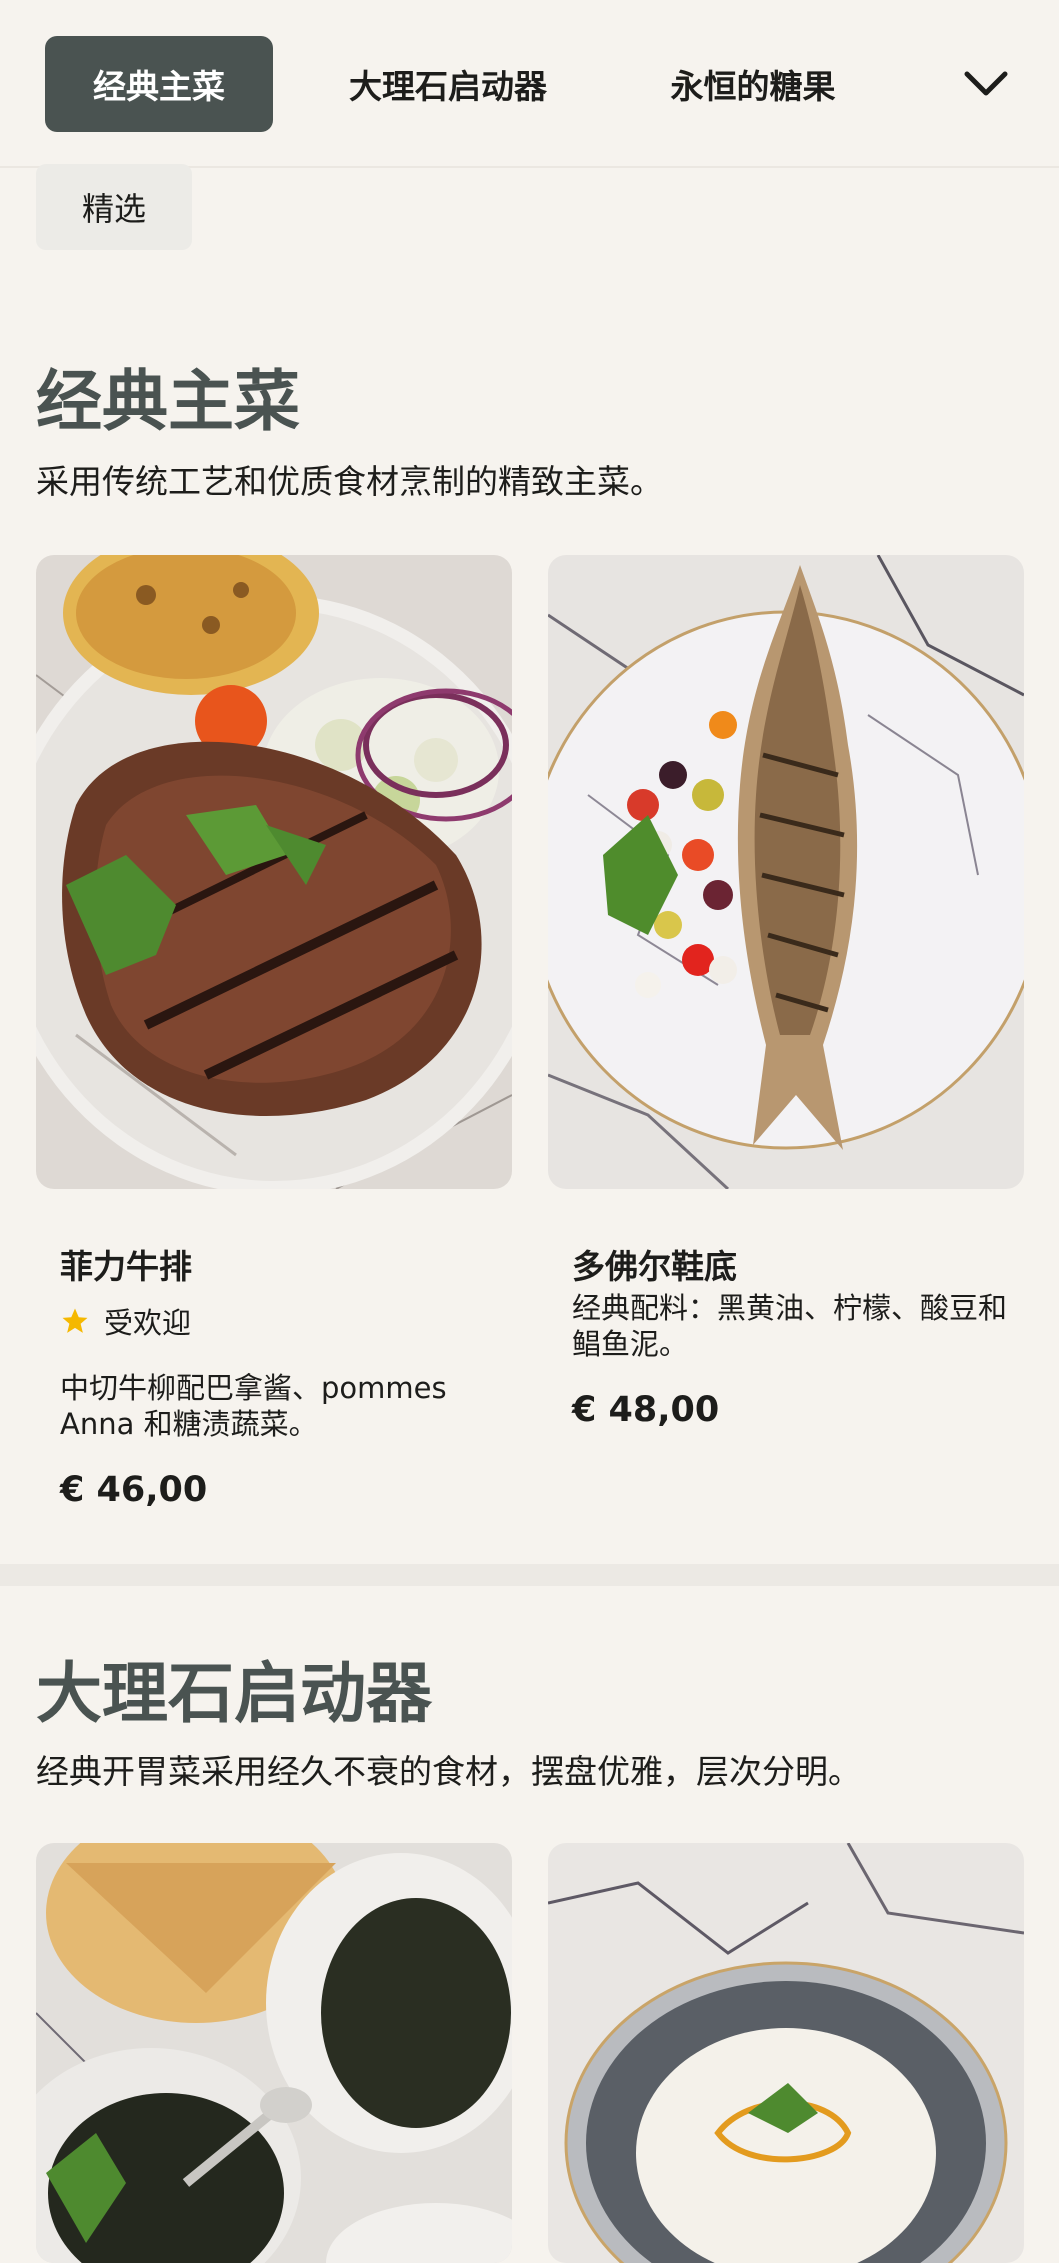 This screenshot has height=2263, width=1059. What do you see at coordinates (126, 1266) in the screenshot?
I see `dish-name: 菲力牛排` at bounding box center [126, 1266].